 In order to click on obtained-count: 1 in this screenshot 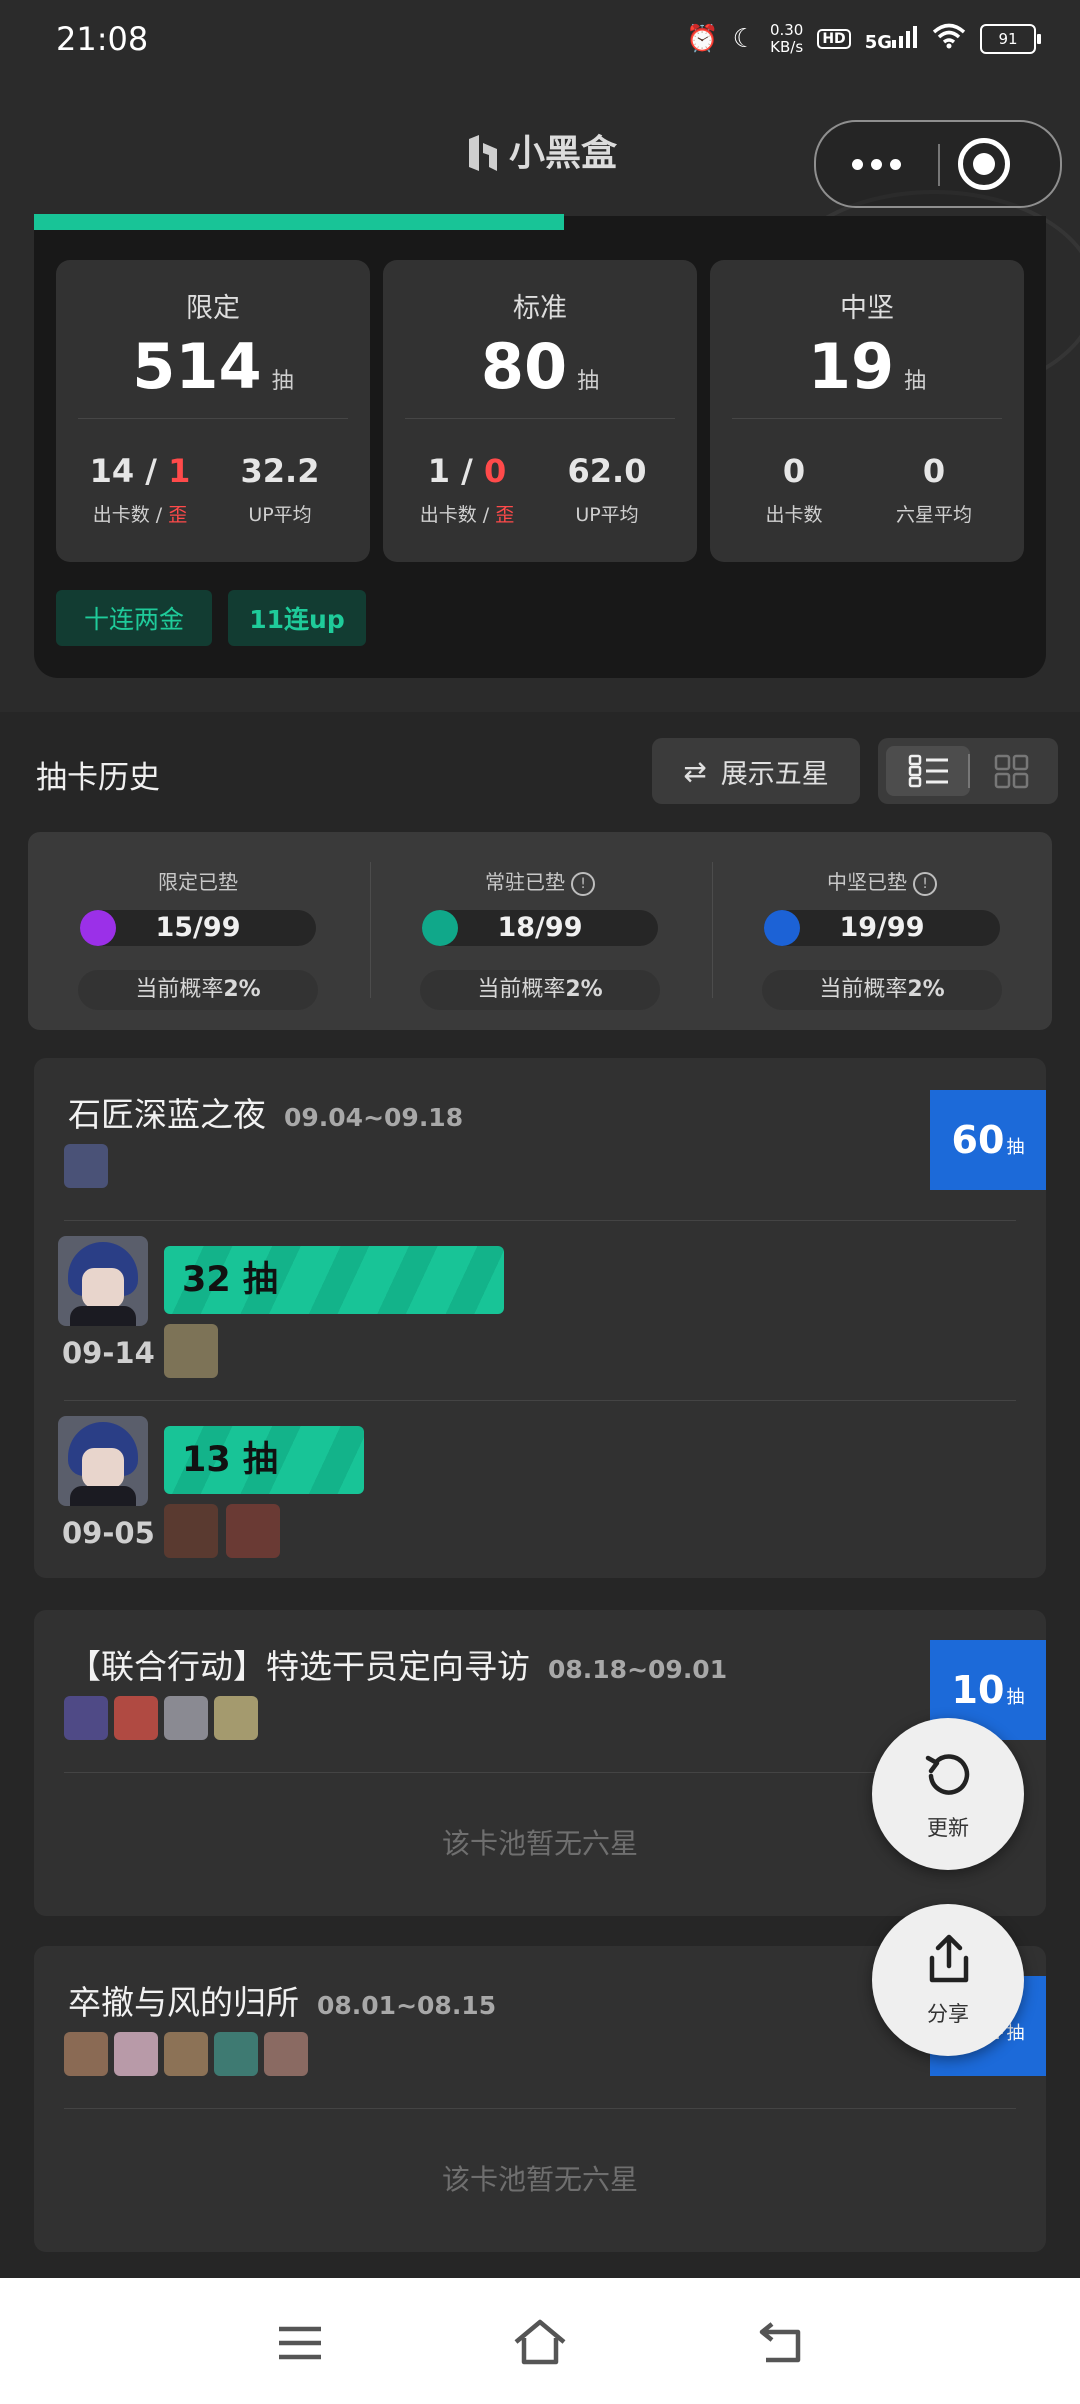, I will do `click(439, 471)`.